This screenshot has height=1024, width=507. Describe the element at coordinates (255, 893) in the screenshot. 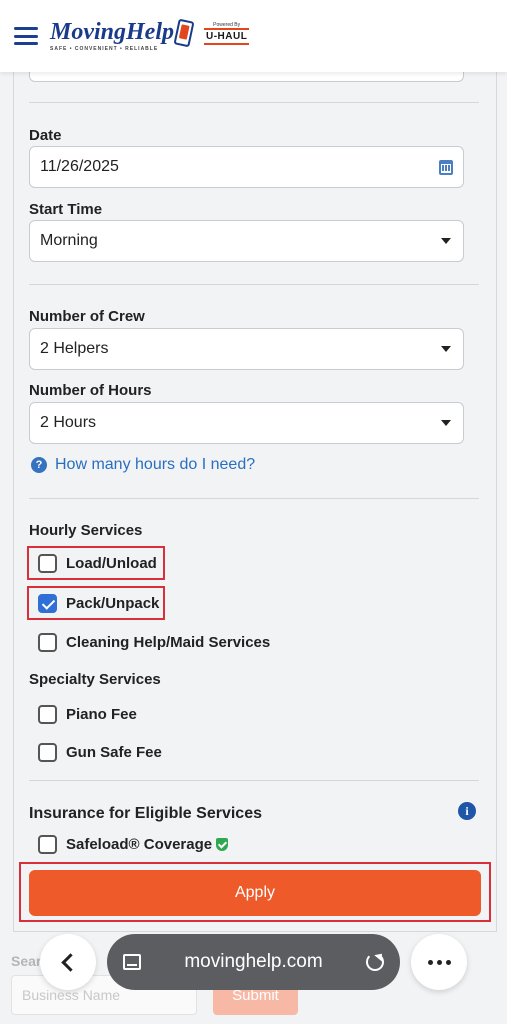

I see `apply-button: Apply` at that location.